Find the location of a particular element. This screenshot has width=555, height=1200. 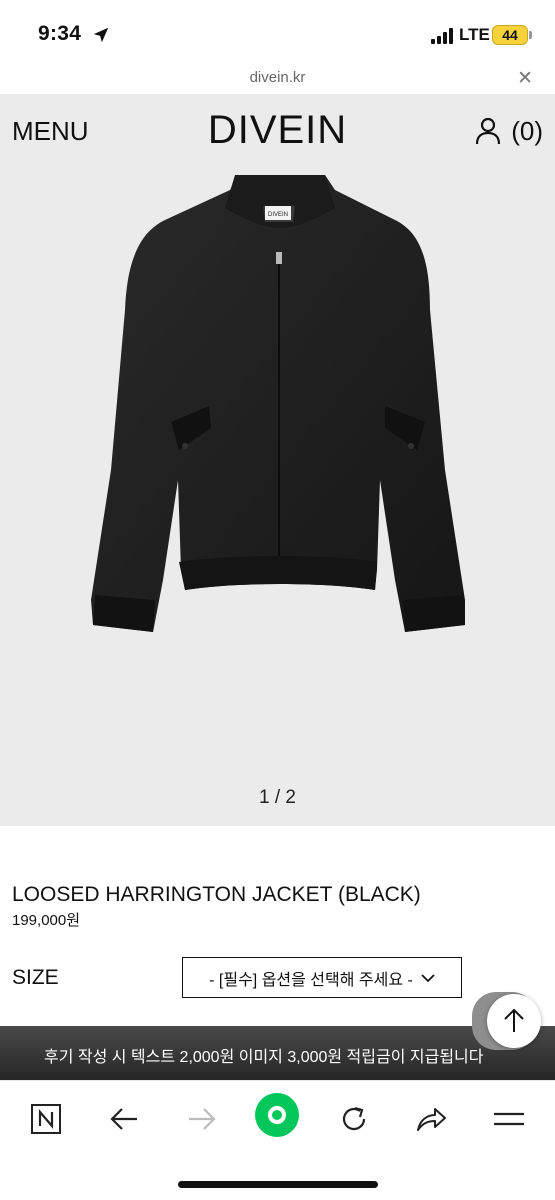

menu-icon is located at coordinates (509, 1119).